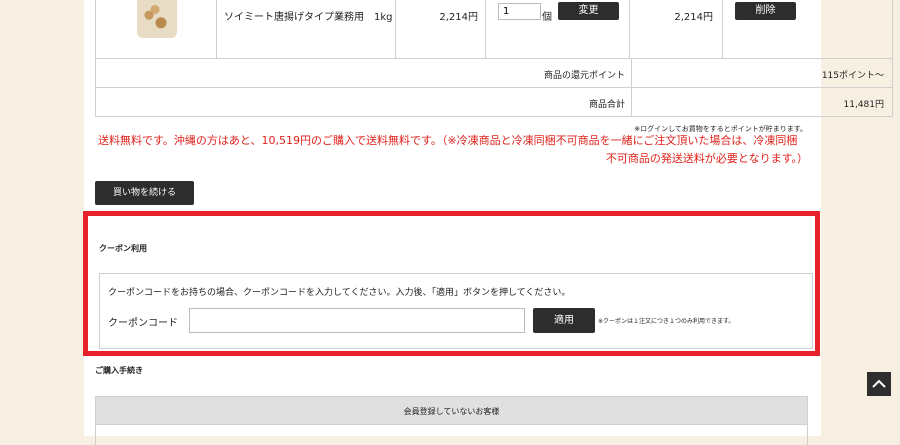 The image size is (900, 445). I want to click on coupon-code-label: クーポンコード, so click(143, 323).